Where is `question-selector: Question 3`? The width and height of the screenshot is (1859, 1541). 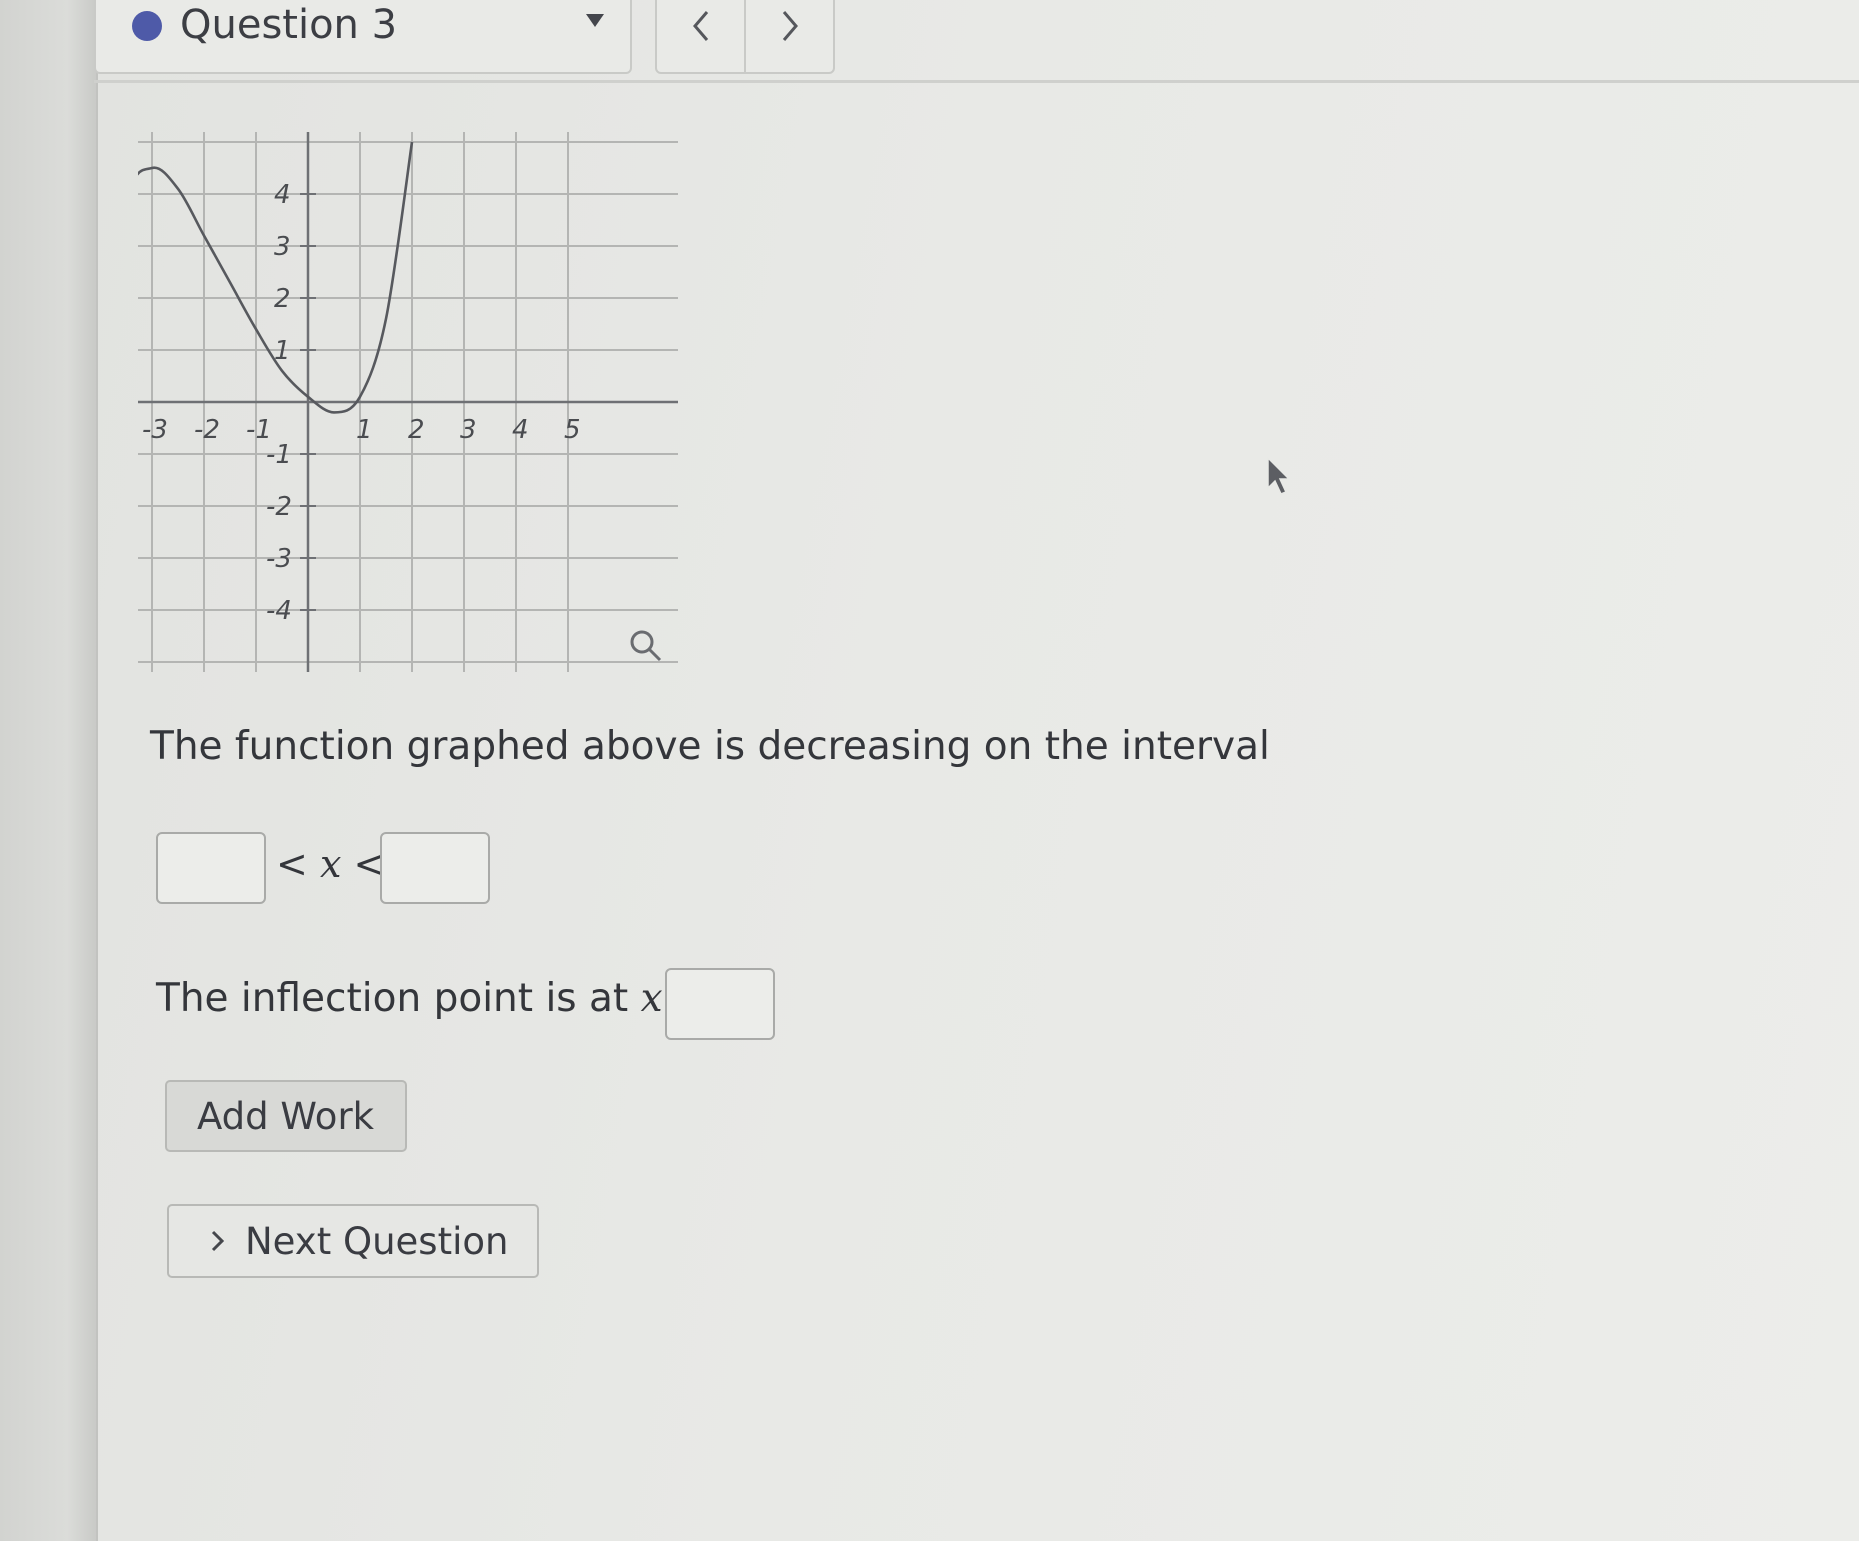
question-selector: Question 3 is located at coordinates (363, 37).